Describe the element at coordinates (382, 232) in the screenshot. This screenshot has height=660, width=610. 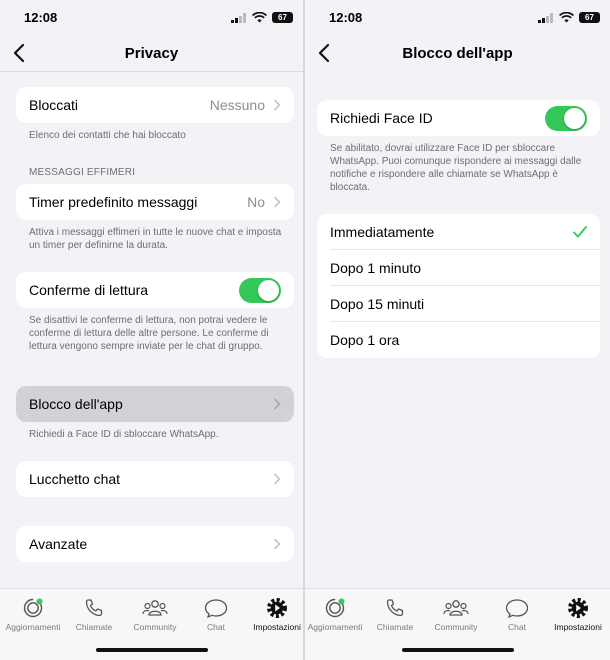
I see `option-label: Immediatamente` at that location.